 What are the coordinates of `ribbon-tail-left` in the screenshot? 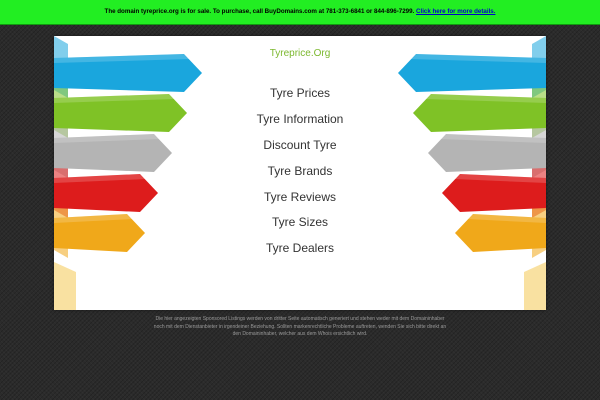 It's located at (65, 286).